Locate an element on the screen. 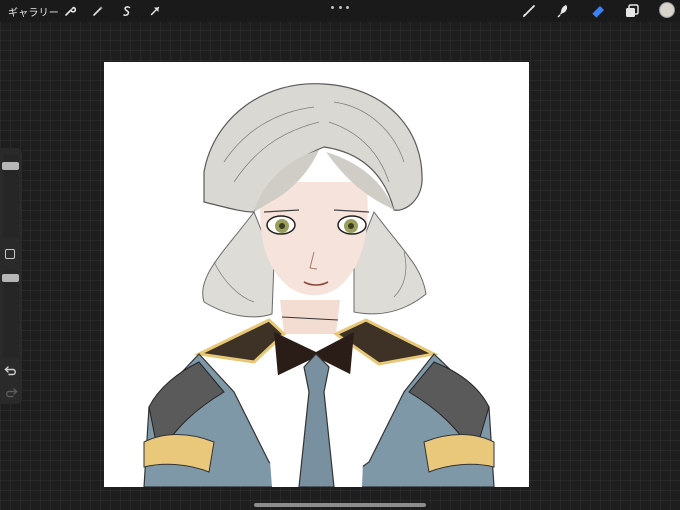 This screenshot has height=510, width=680. layers-icon is located at coordinates (632, 11).